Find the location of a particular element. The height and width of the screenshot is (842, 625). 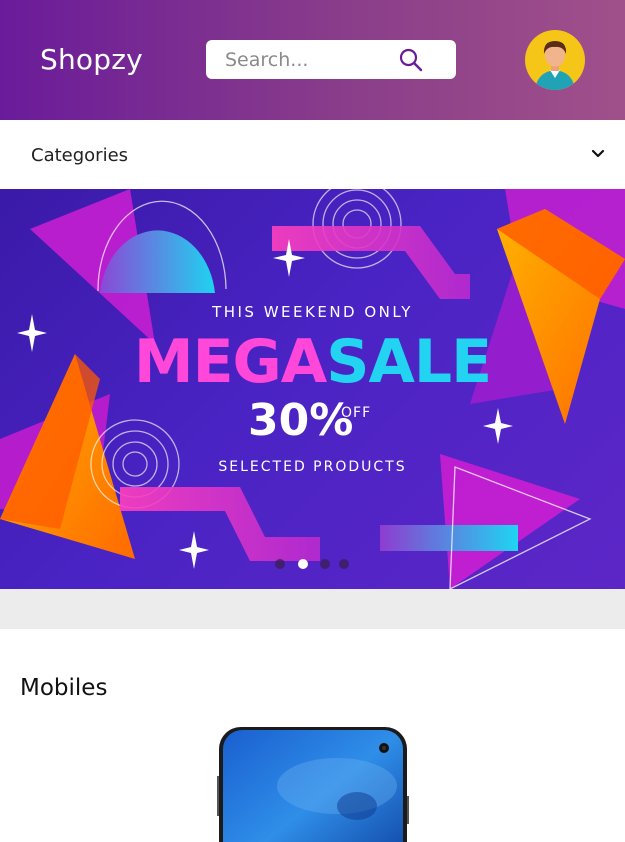

banner-subtitle: THIS WEEKEND ONLY is located at coordinates (312, 312).